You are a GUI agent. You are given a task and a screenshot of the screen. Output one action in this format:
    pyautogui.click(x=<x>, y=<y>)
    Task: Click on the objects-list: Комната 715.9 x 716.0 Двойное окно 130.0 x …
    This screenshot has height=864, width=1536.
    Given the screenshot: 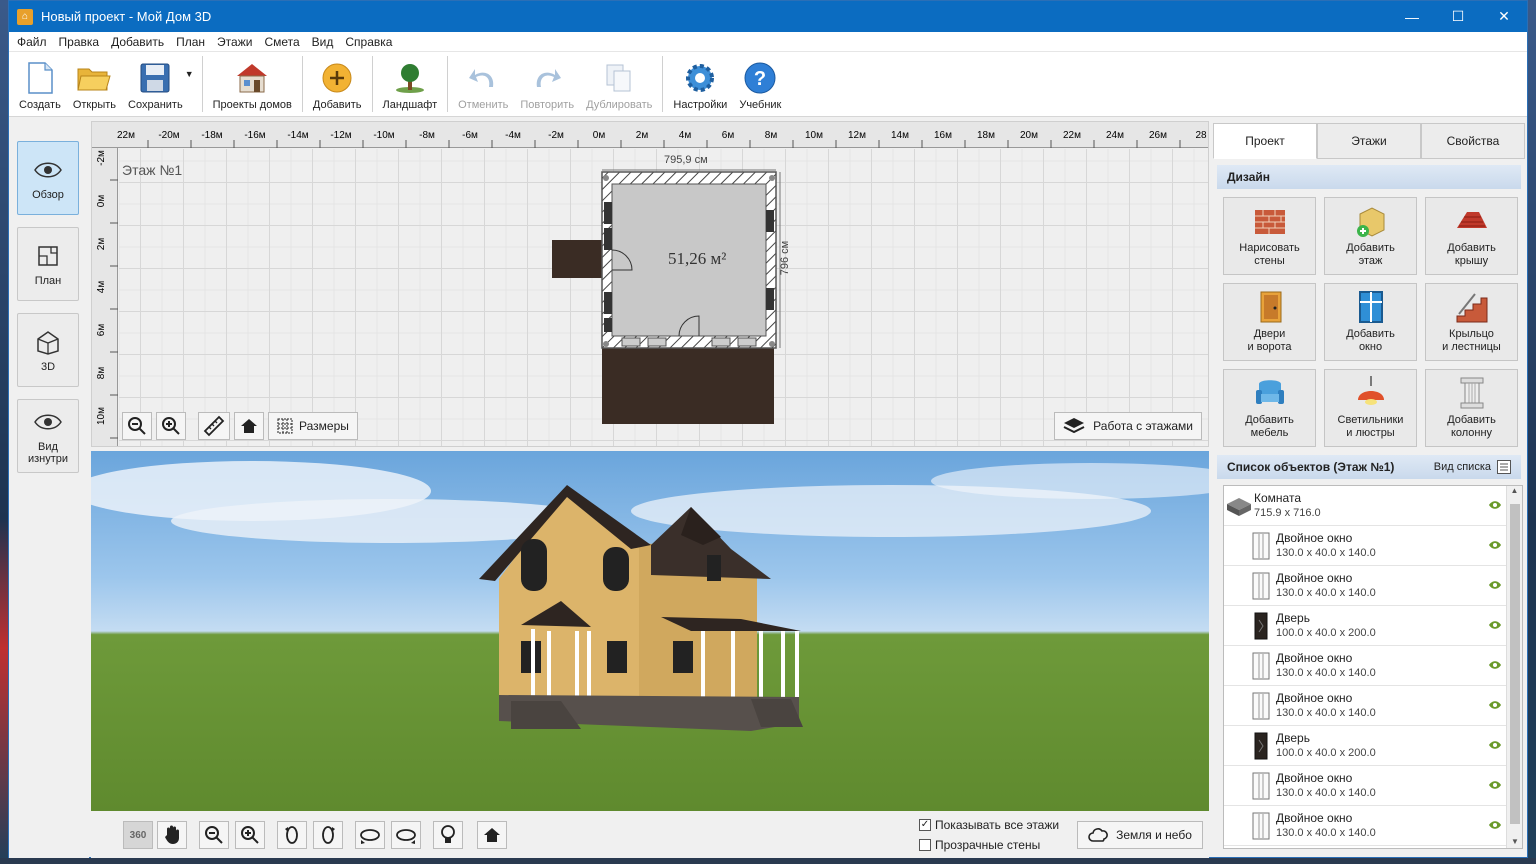 What is the action you would take?
    pyautogui.click(x=1373, y=667)
    